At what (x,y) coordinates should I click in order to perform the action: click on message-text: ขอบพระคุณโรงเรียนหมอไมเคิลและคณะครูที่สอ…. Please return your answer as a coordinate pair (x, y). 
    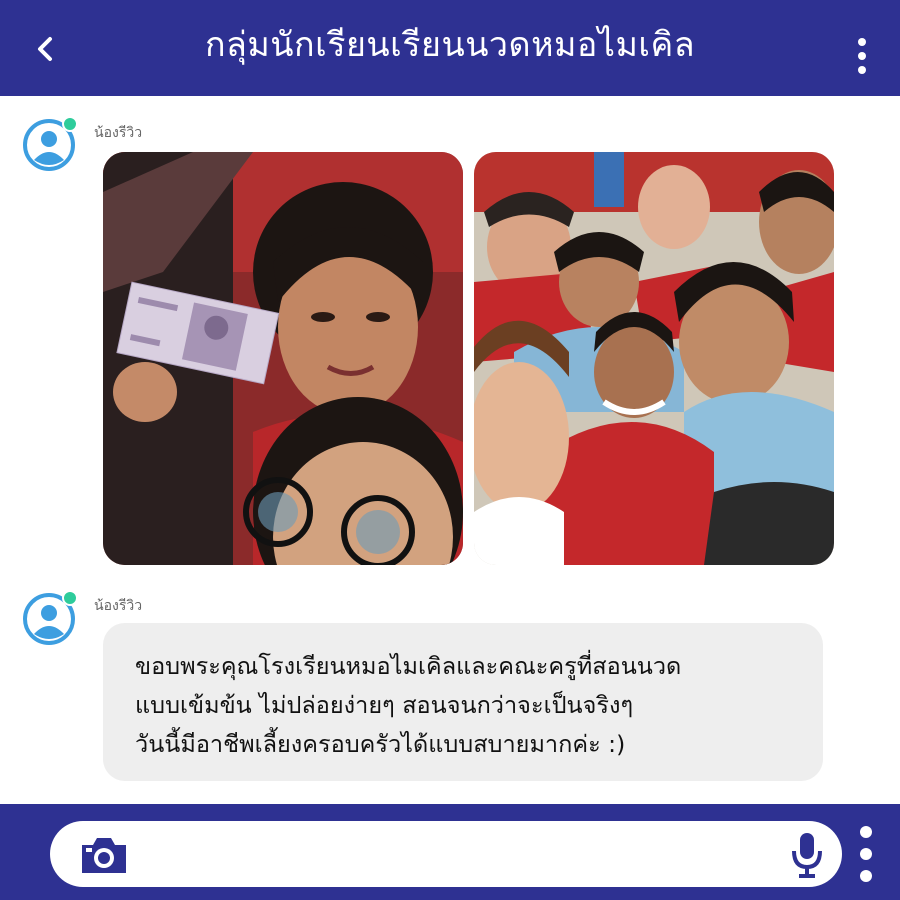
    Looking at the image, I should click on (469, 705).